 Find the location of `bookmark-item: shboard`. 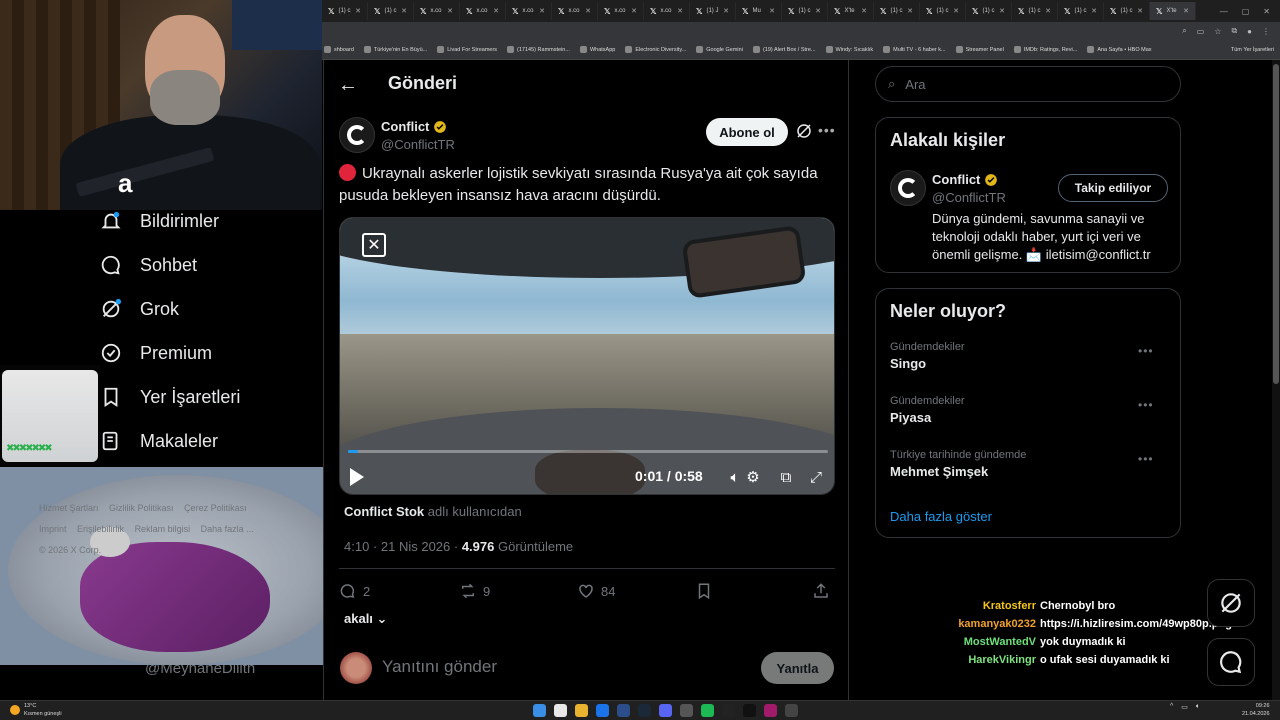

bookmark-item: shboard is located at coordinates (339, 49).